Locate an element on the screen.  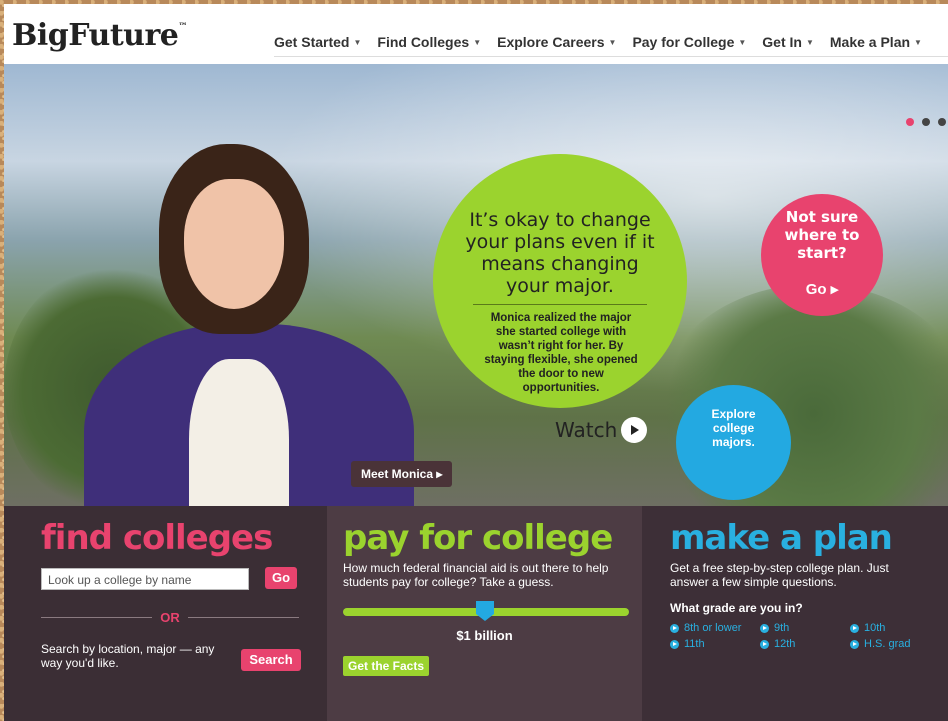
slider-value: $1 billion is located at coordinates (484, 635).